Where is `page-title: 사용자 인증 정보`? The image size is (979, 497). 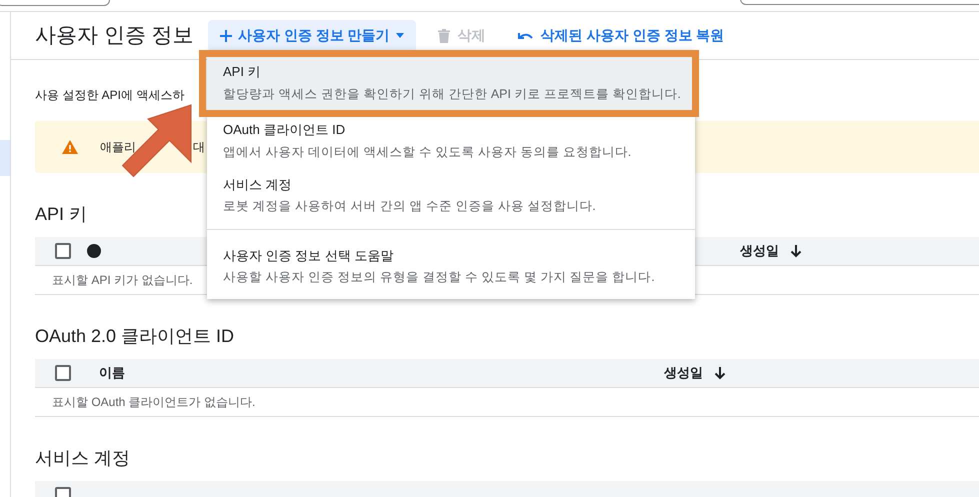
page-title: 사용자 인증 정보 is located at coordinates (115, 35).